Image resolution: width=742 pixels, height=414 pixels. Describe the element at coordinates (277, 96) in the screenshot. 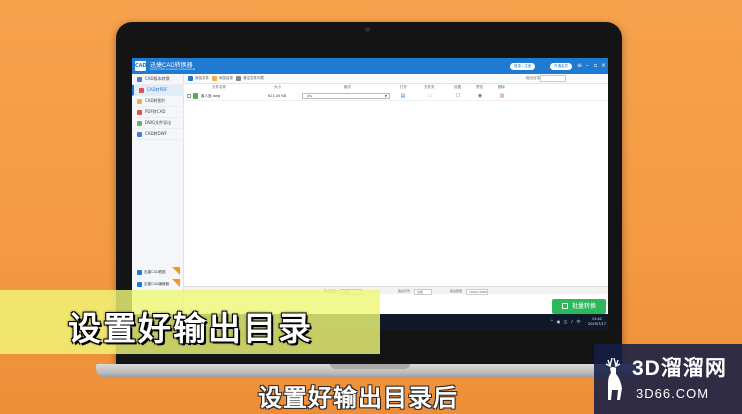

I see `file-size: 621.45 KB` at that location.